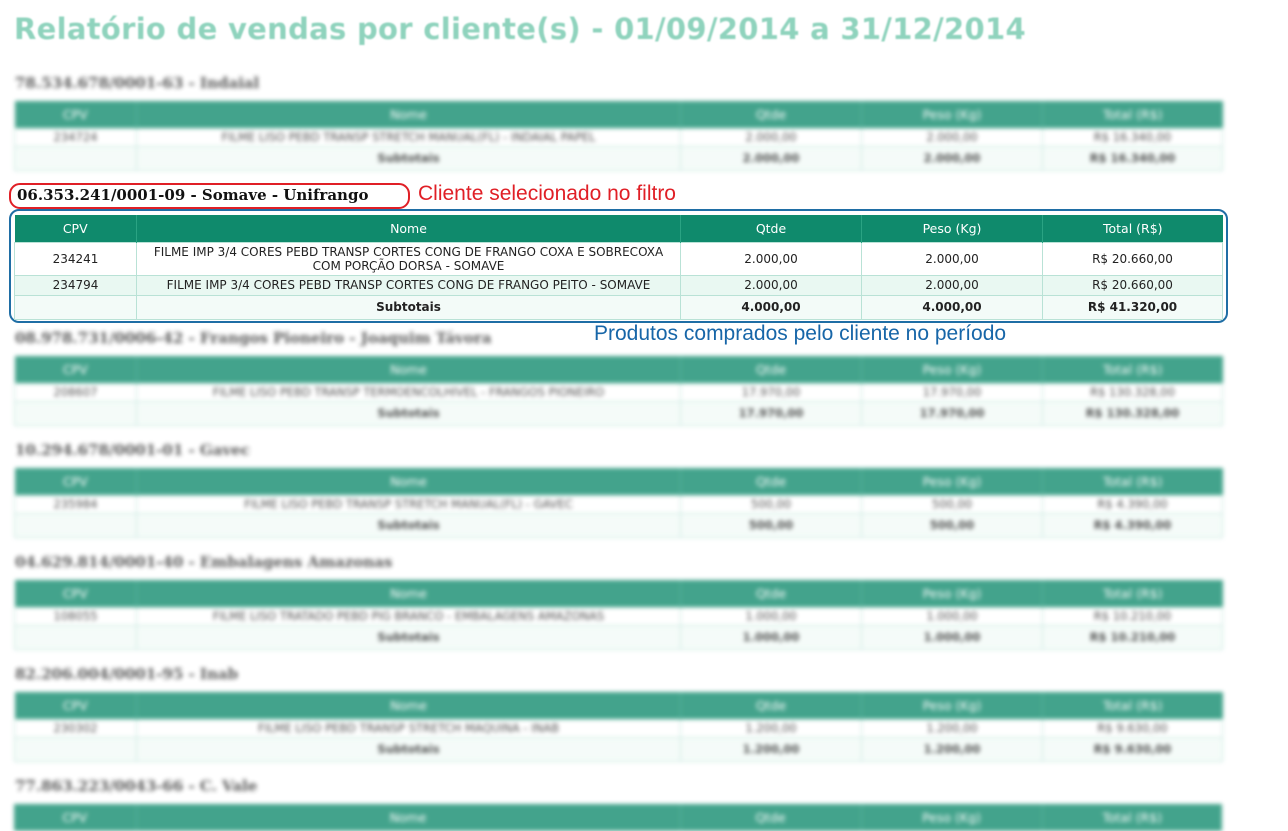  What do you see at coordinates (952, 504) in the screenshot?
I see `cell-peso: 500,00` at bounding box center [952, 504].